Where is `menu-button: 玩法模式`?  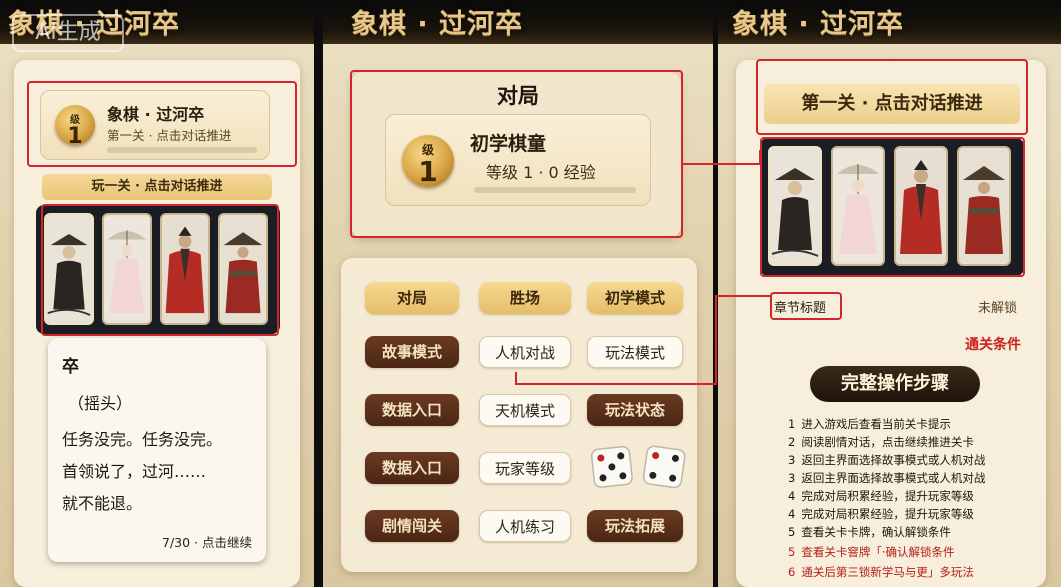
menu-button: 玩法模式 is located at coordinates (635, 352).